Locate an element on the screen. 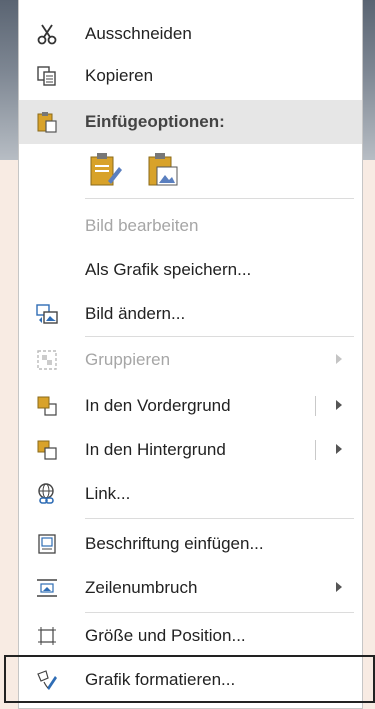  menu-item-label: Gruppieren is located at coordinates (128, 359).